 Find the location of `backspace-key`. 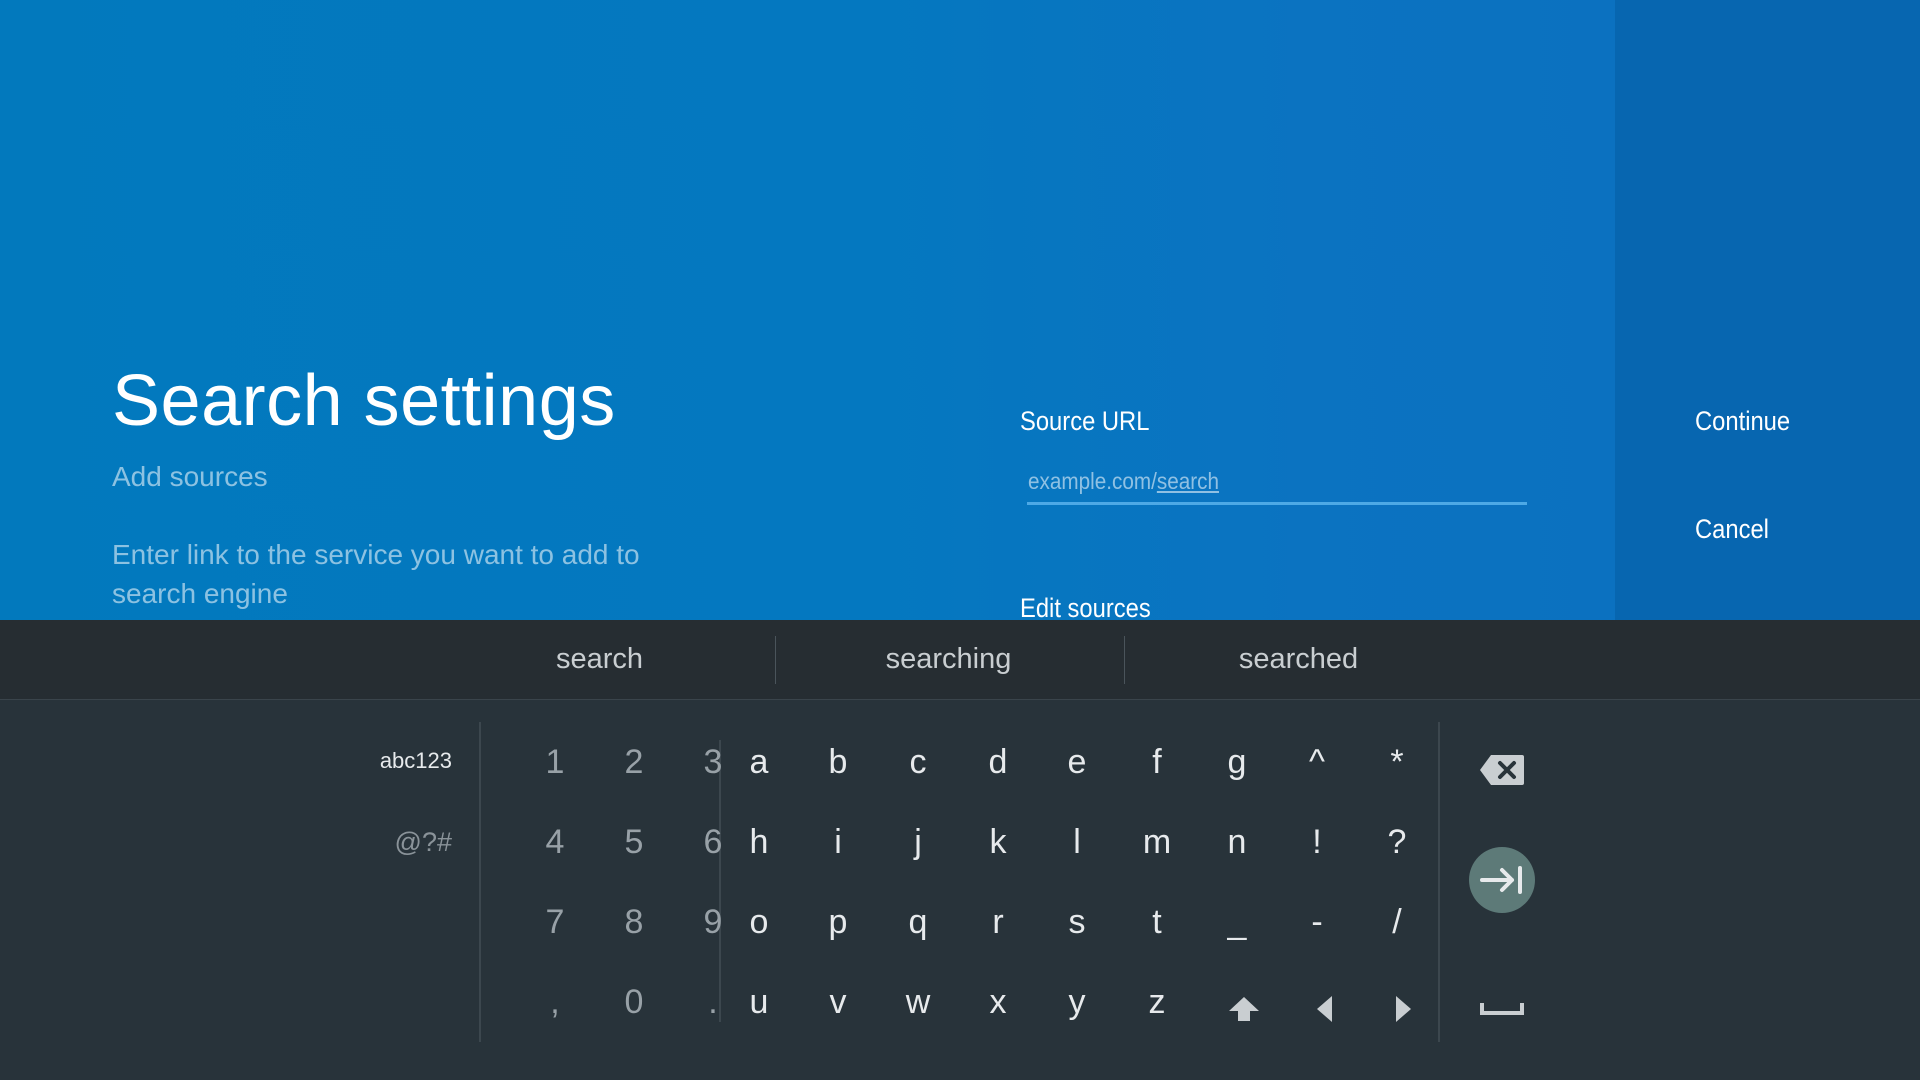

backspace-key is located at coordinates (1502, 770).